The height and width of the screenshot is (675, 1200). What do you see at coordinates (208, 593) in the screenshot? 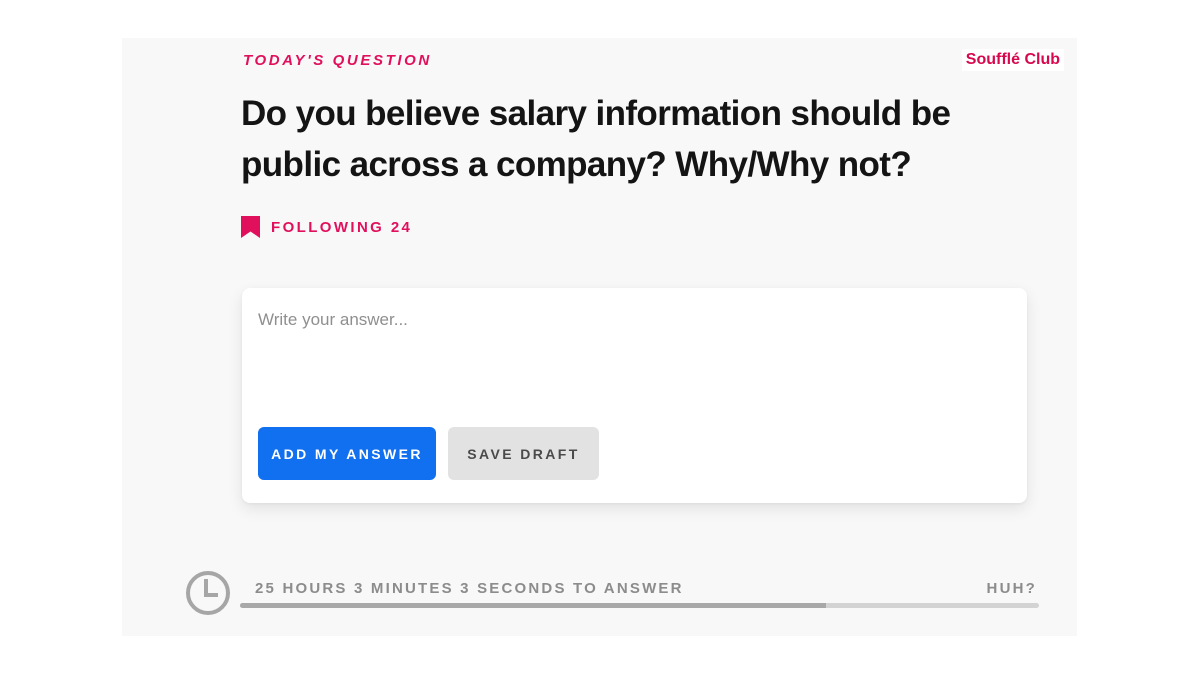
I see `clock-icon` at bounding box center [208, 593].